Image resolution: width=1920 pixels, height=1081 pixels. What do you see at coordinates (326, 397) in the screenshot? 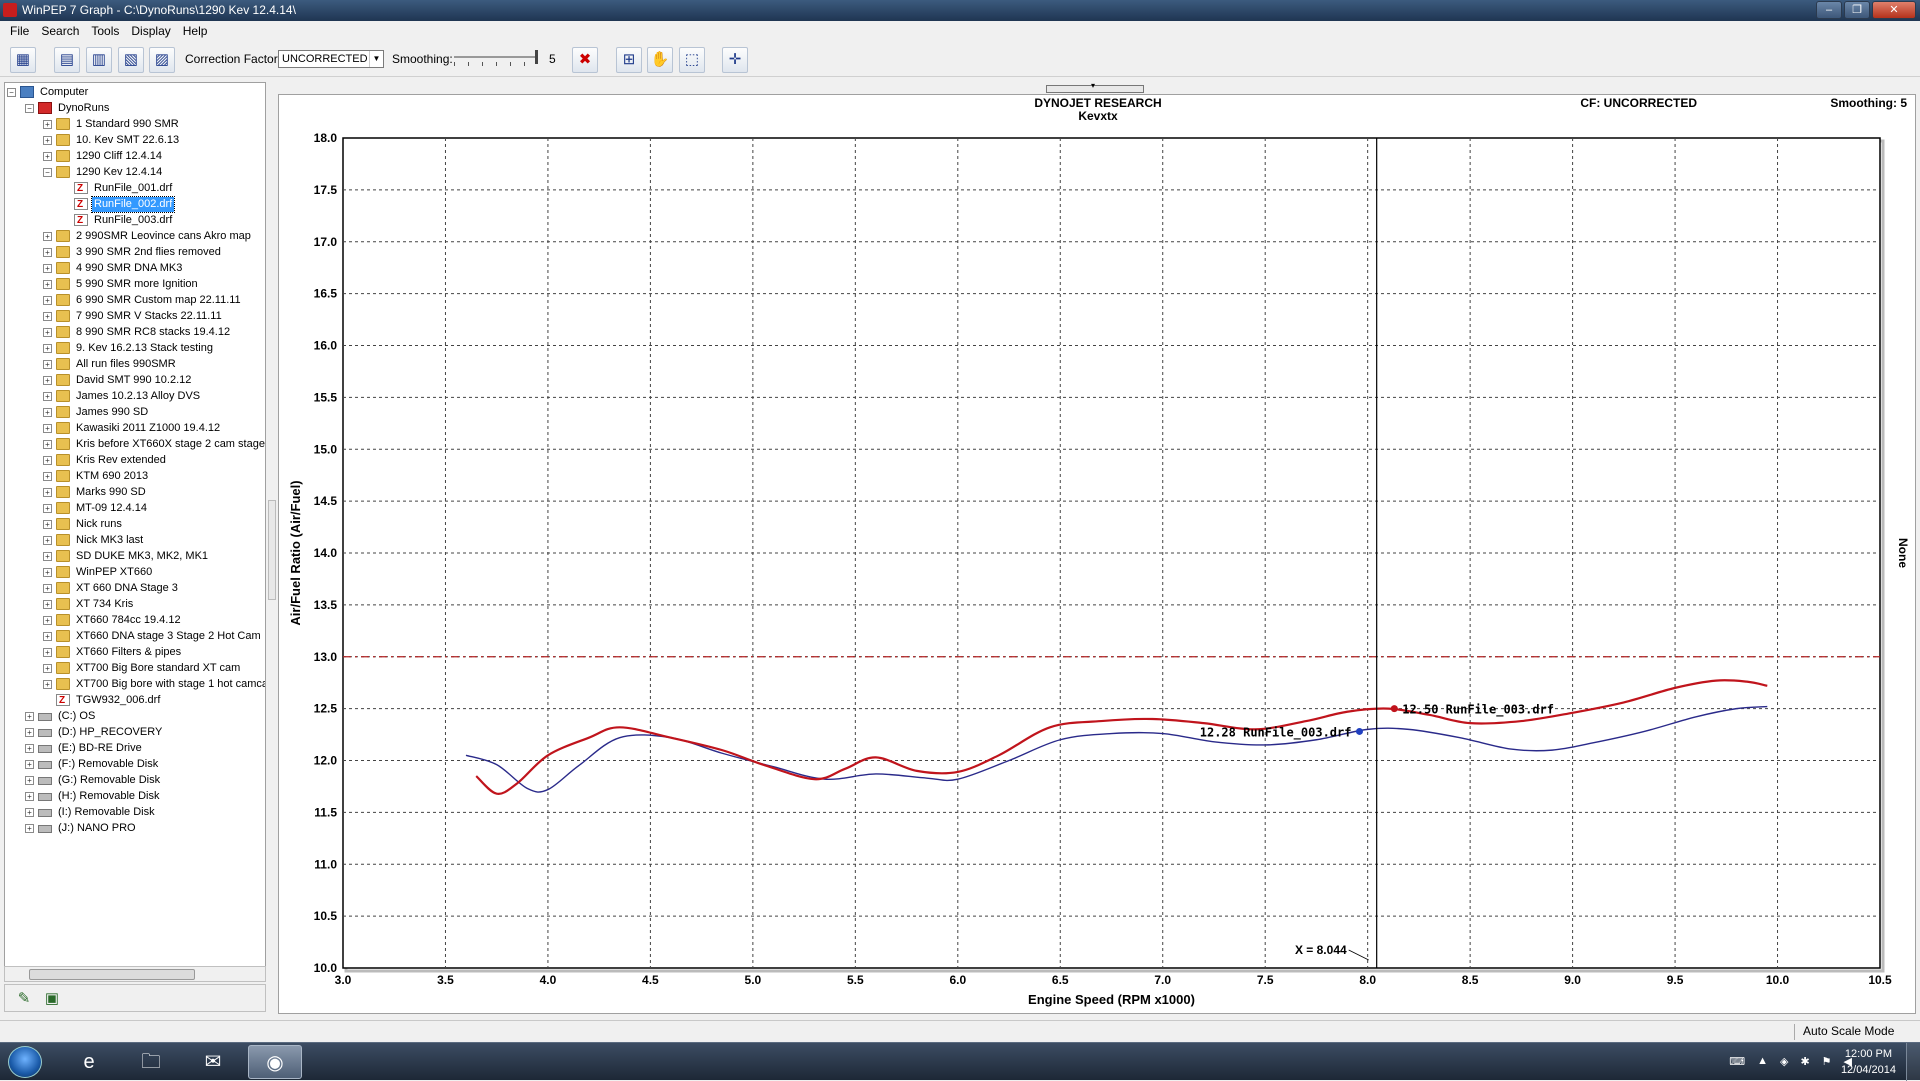
I see `y-tick-label: 15.5` at bounding box center [326, 397].